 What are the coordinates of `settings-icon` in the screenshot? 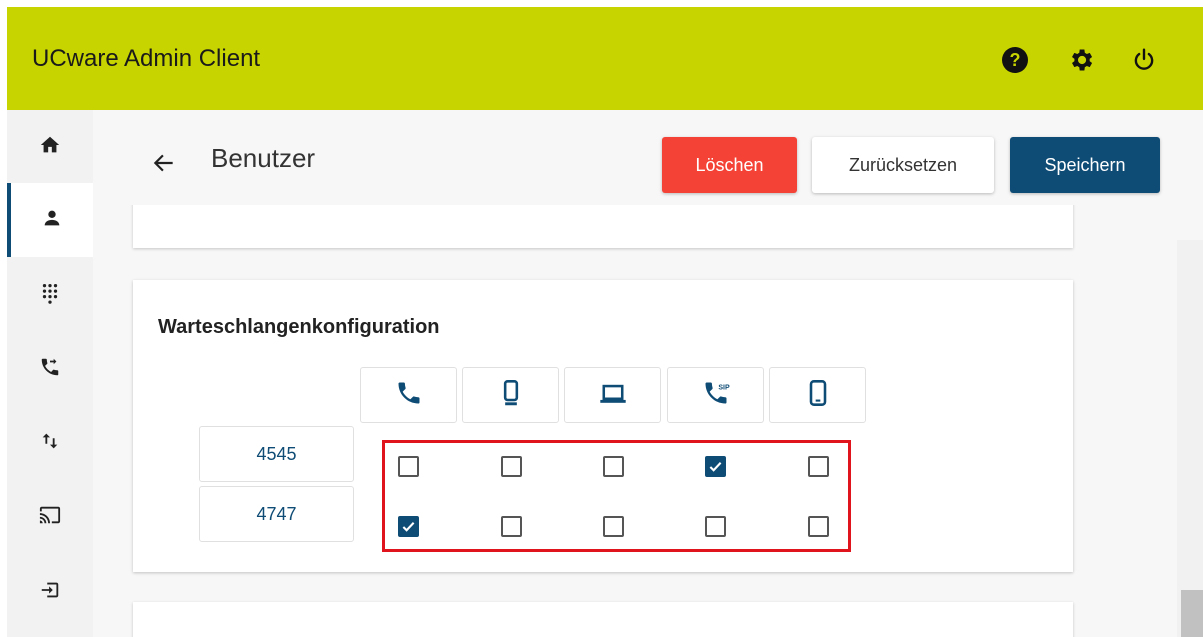 It's located at (1081, 60).